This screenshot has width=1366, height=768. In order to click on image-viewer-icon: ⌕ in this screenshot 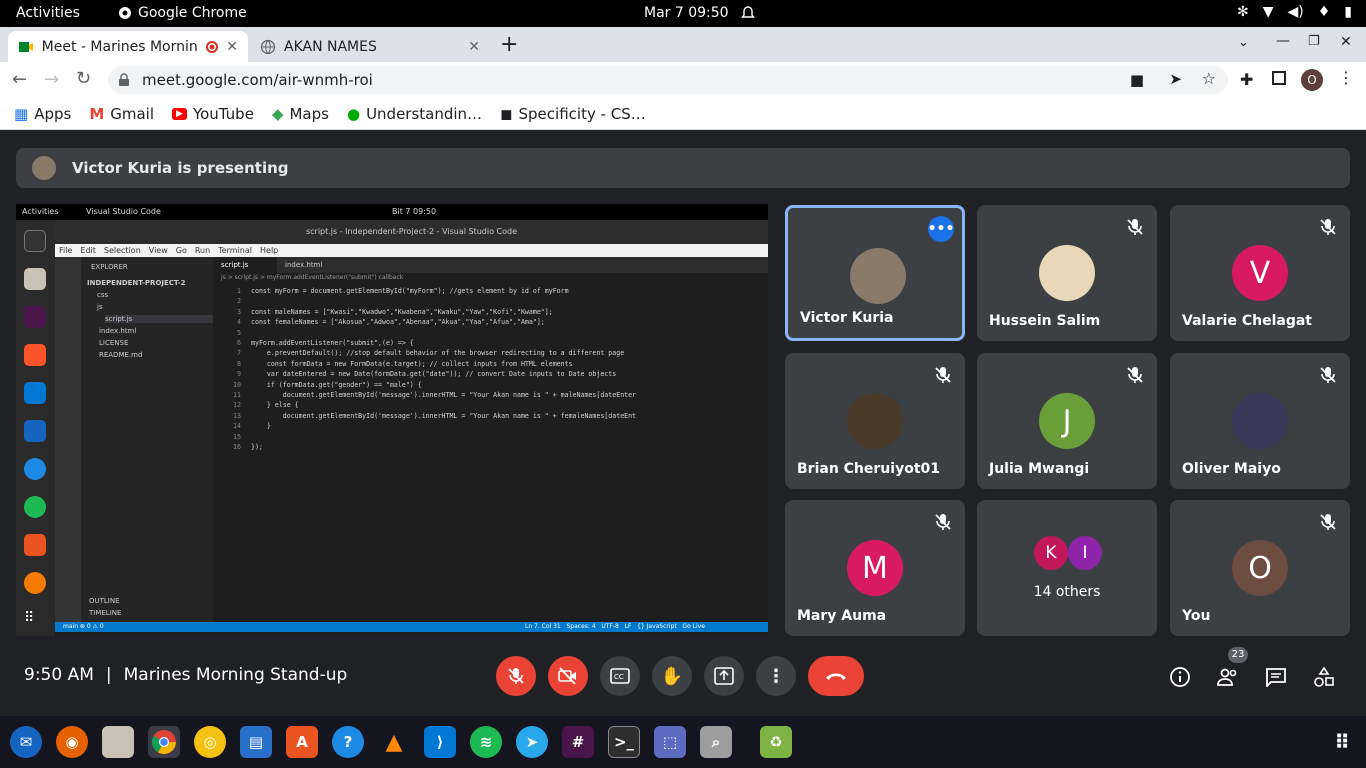, I will do `click(716, 742)`.